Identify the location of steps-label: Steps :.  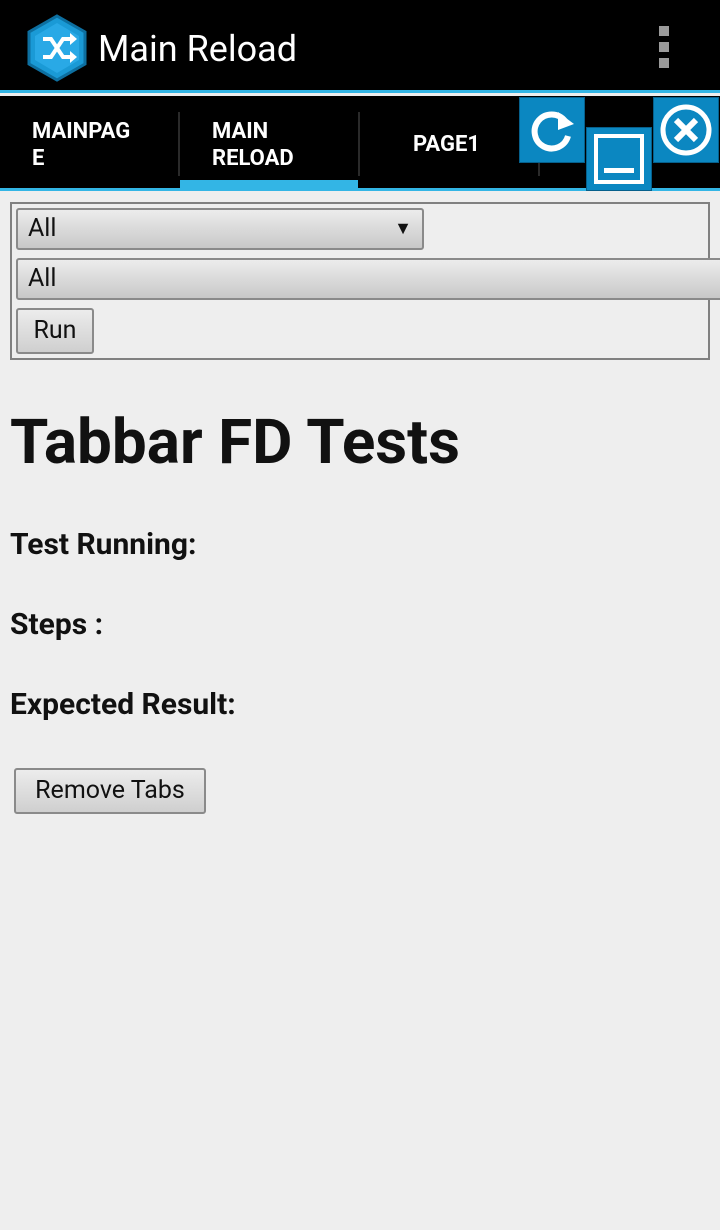
(57, 624).